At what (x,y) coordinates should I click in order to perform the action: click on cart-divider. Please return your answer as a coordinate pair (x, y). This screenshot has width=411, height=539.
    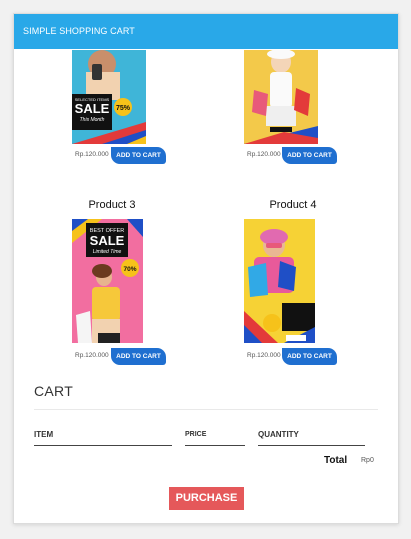
    Looking at the image, I should click on (206, 409).